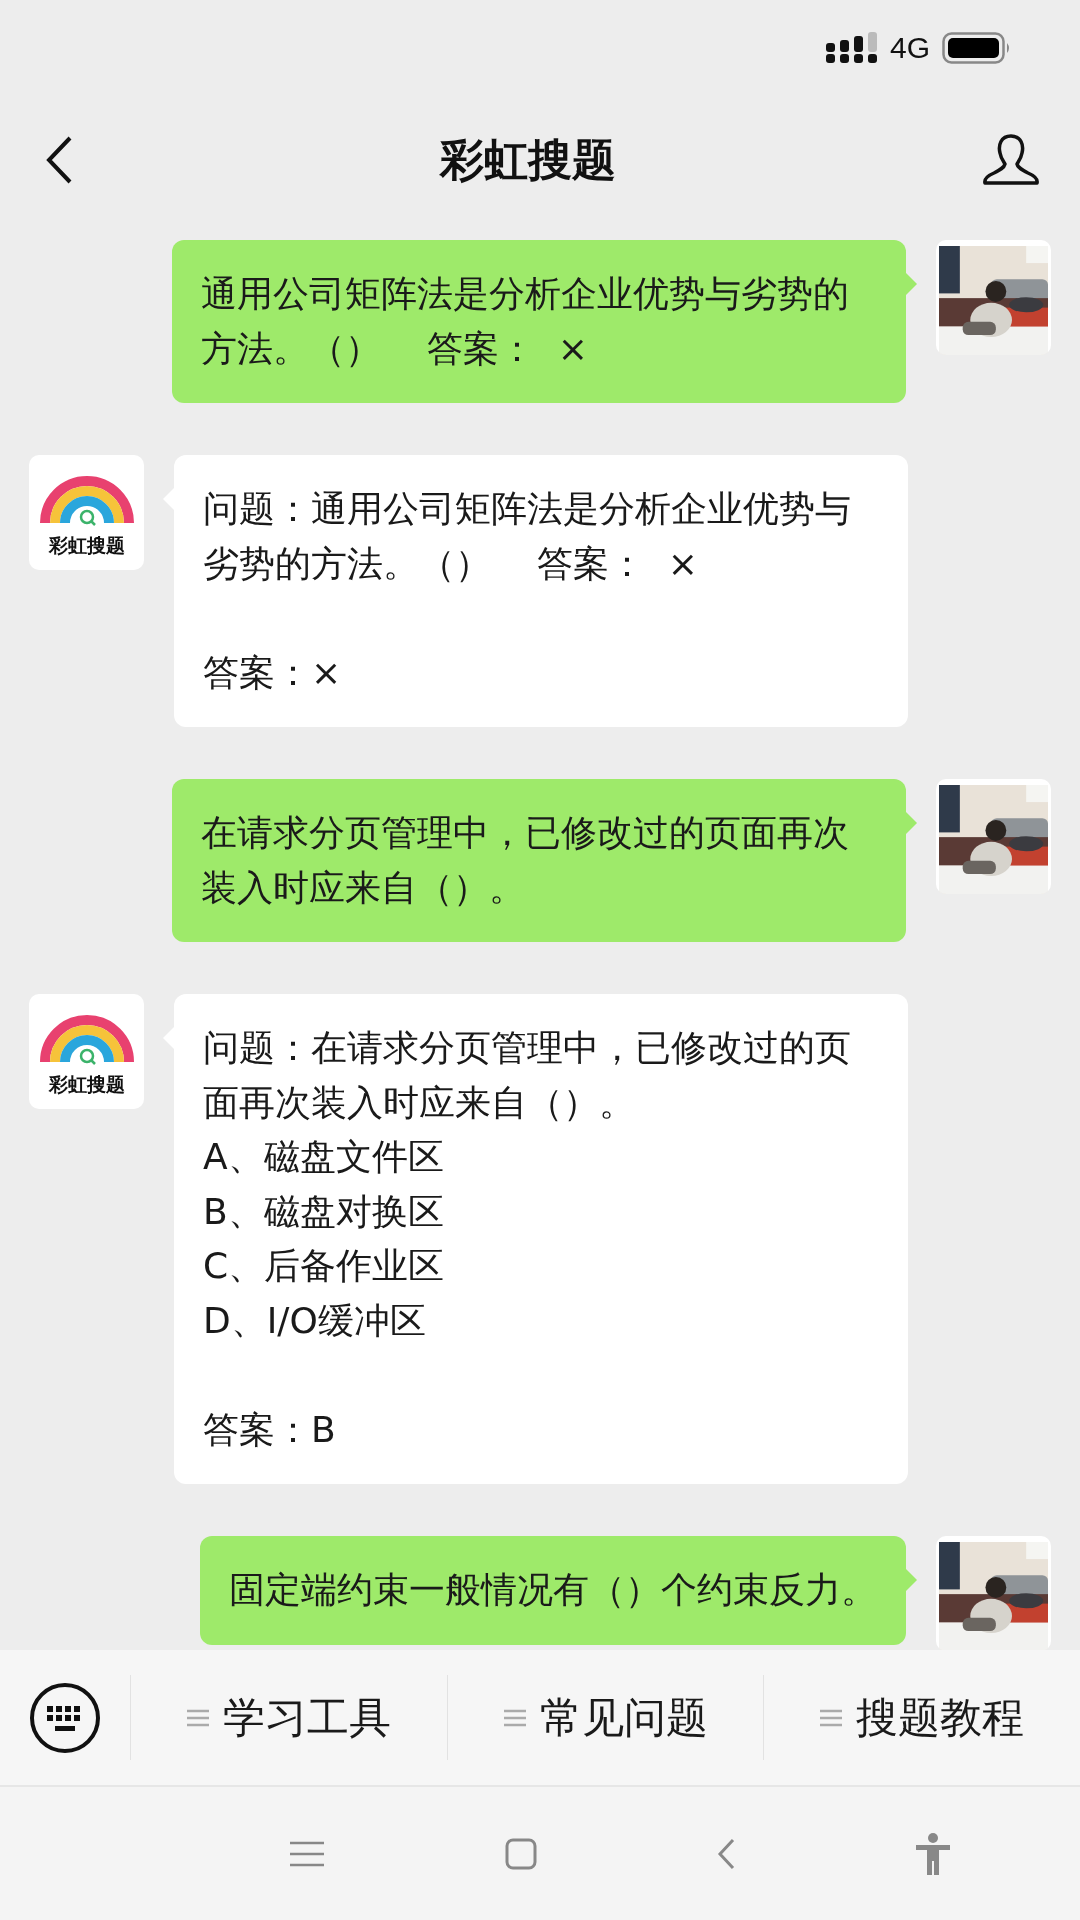  Describe the element at coordinates (65, 1717) in the screenshot. I see `keyboard-icon` at that location.